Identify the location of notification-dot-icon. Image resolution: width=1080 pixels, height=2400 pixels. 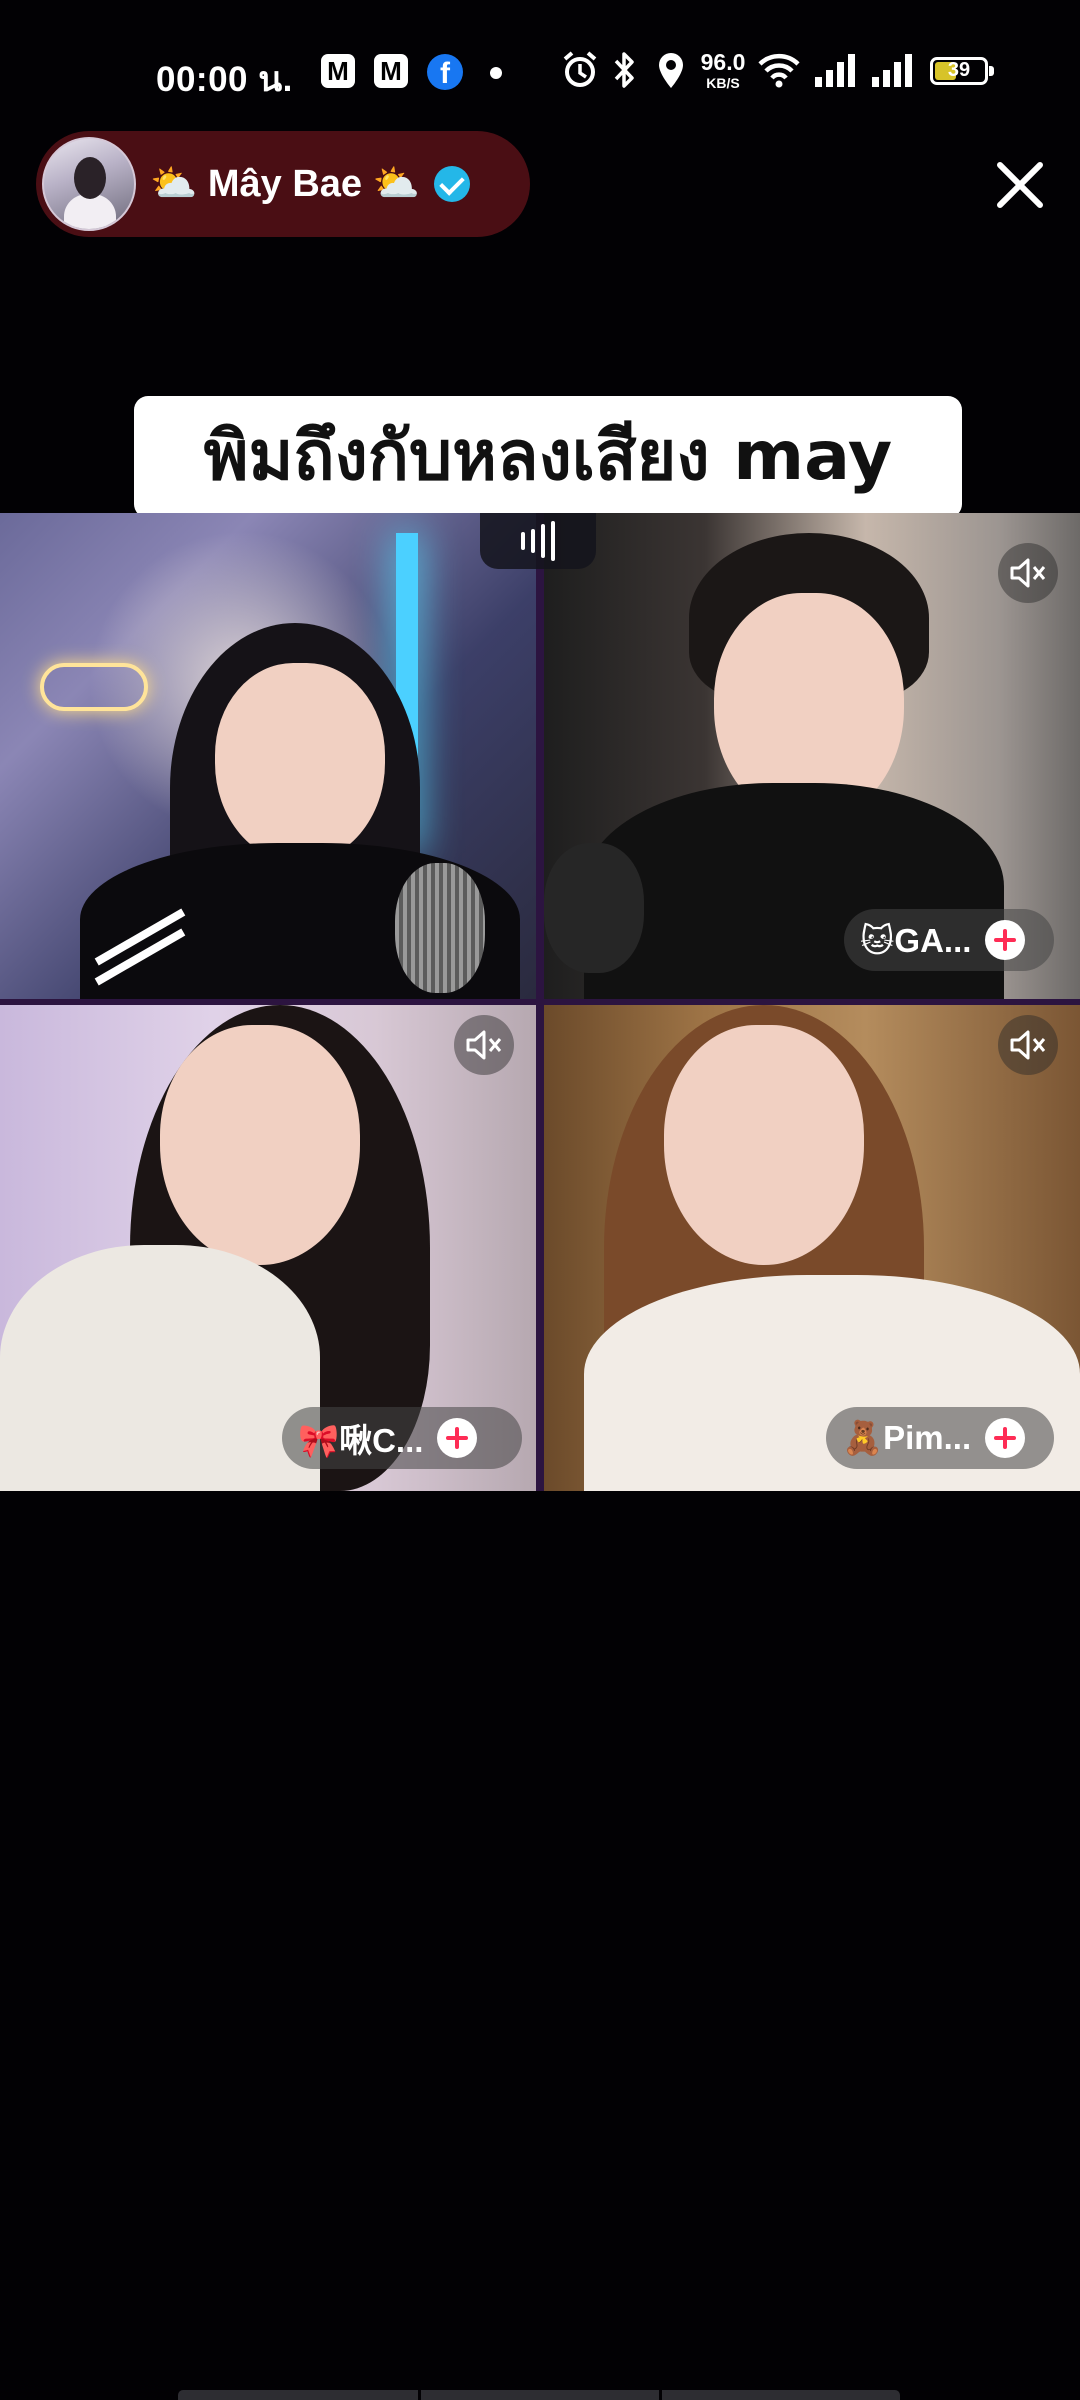
(496, 73).